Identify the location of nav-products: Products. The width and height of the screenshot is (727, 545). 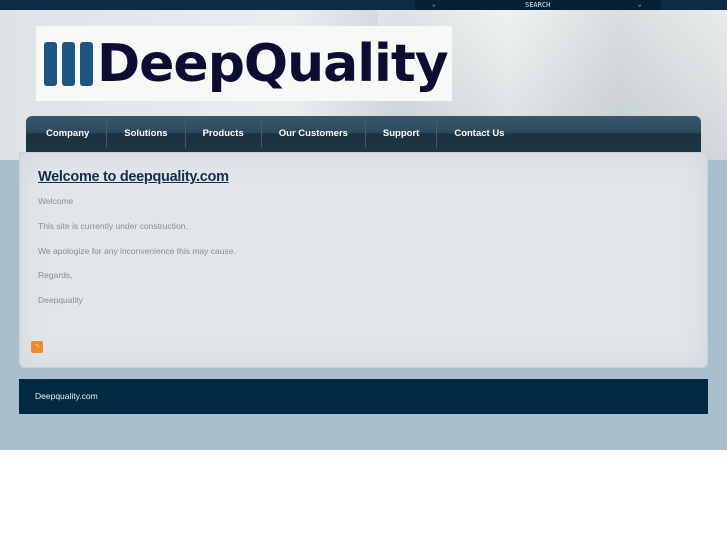
(224, 134).